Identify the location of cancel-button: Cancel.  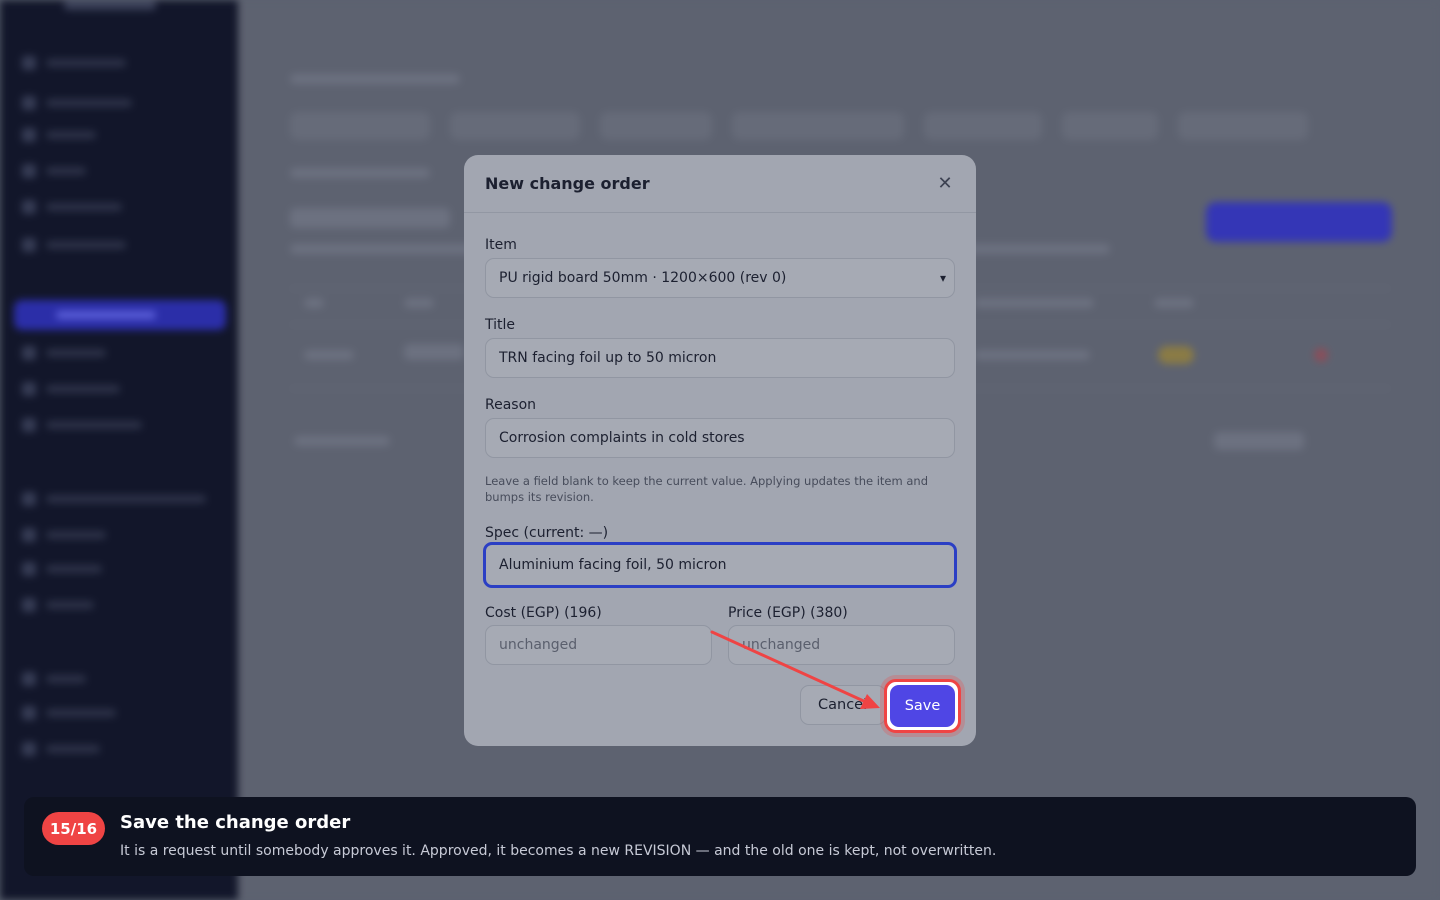
(843, 705).